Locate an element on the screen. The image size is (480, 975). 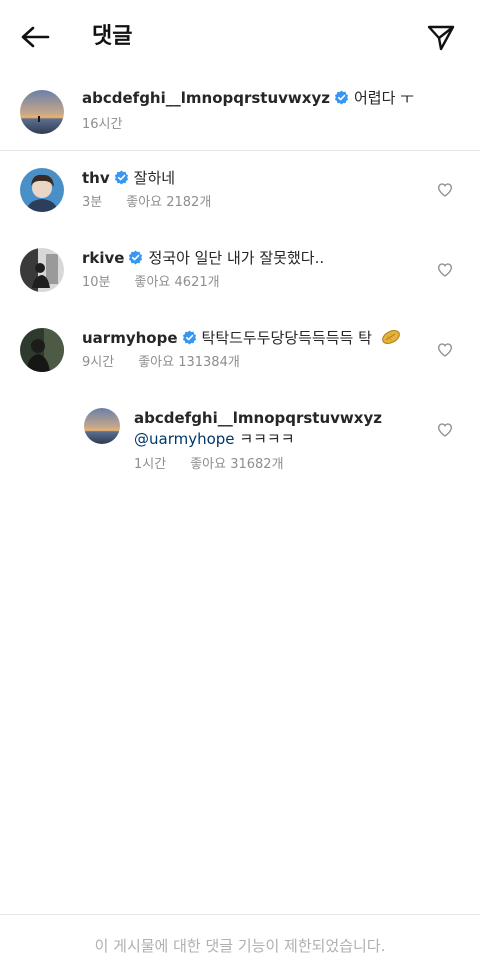
arrow-left-icon is located at coordinates (35, 37).